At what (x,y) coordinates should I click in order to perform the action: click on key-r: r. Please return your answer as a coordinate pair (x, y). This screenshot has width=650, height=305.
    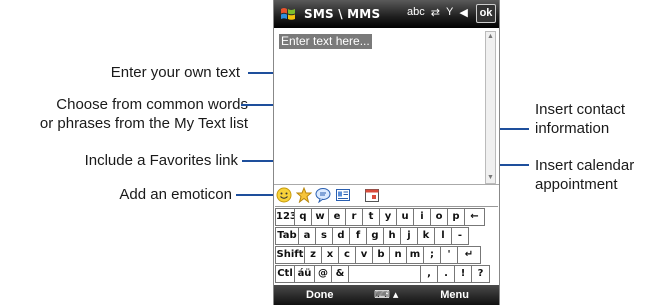
    Looking at the image, I should click on (354, 217).